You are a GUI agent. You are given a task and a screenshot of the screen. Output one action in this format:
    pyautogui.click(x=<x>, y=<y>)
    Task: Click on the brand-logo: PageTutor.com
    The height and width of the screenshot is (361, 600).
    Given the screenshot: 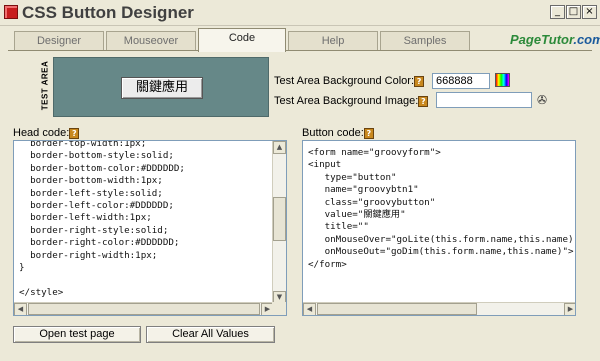 What is the action you would take?
    pyautogui.click(x=555, y=39)
    